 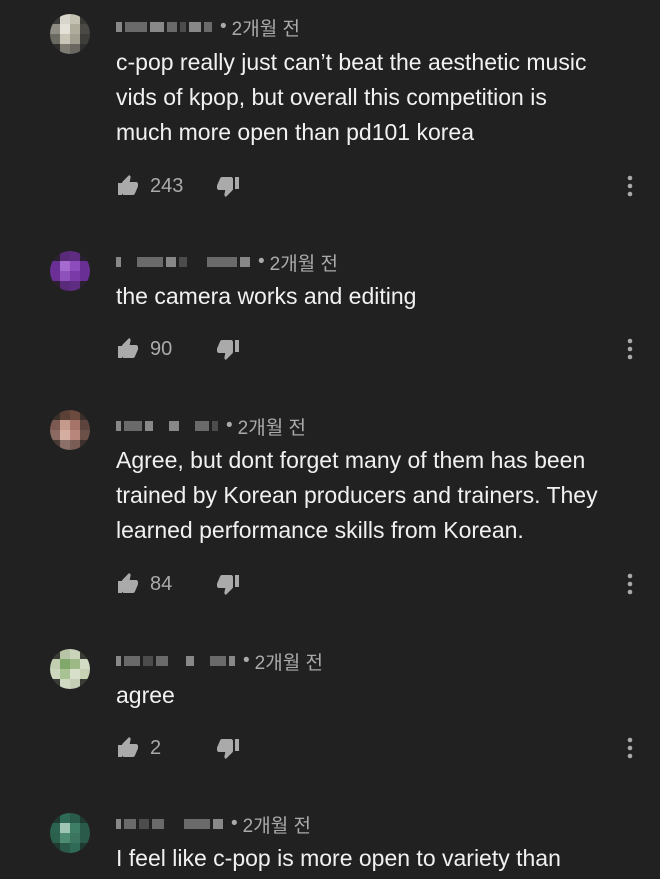 What do you see at coordinates (161, 583) in the screenshot?
I see `like-count: 84` at bounding box center [161, 583].